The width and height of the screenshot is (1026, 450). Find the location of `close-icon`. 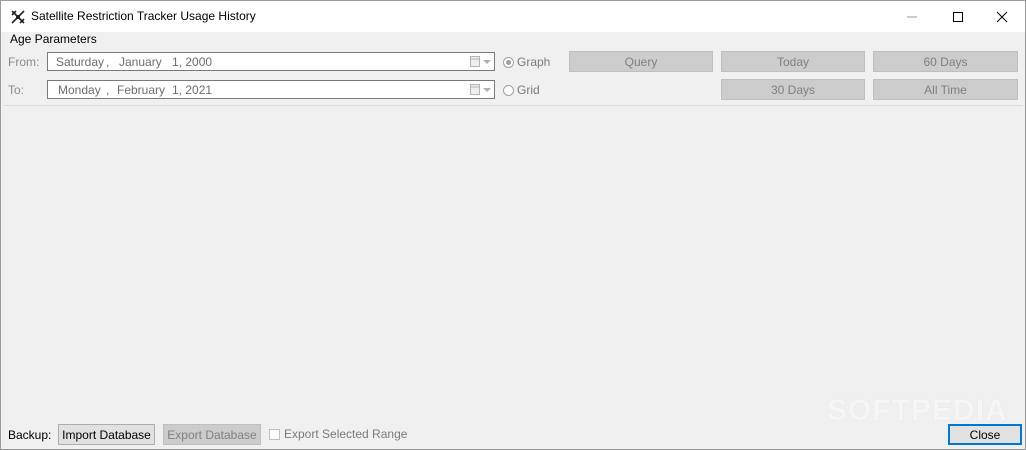

close-icon is located at coordinates (1002, 16).